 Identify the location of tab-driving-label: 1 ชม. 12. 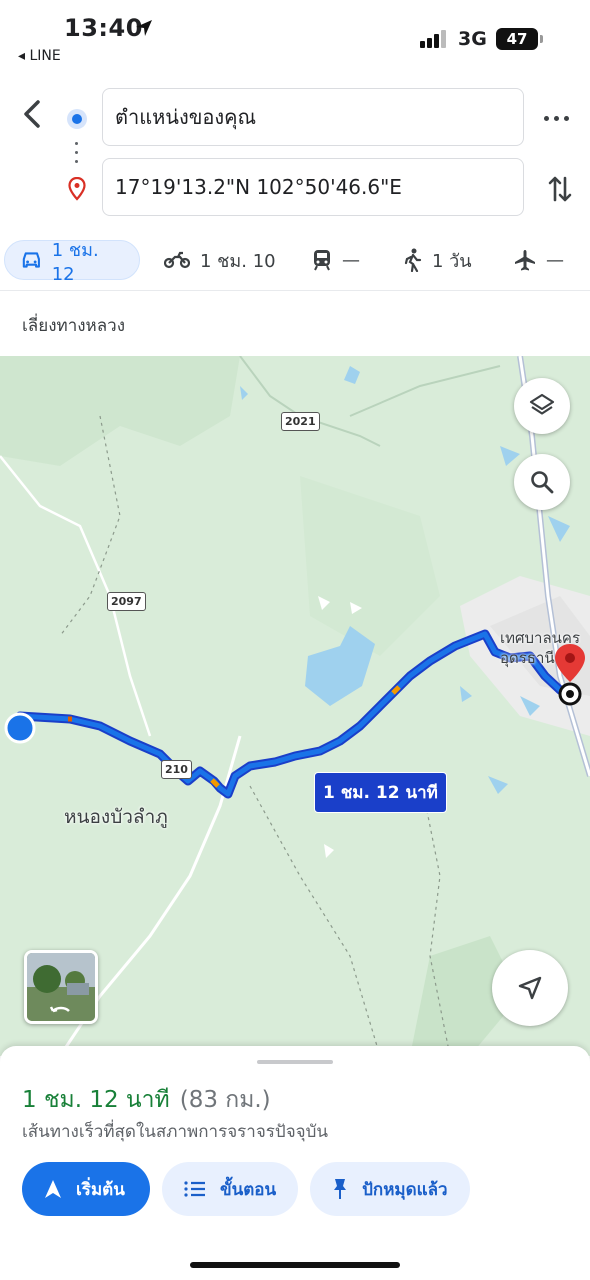
(75, 262).